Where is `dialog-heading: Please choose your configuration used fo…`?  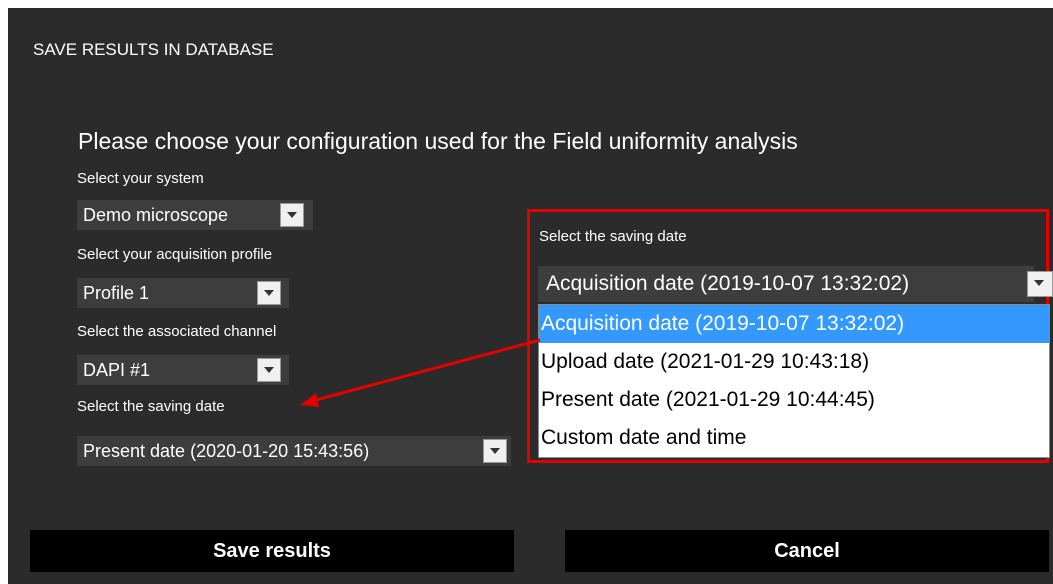
dialog-heading: Please choose your configuration used fo… is located at coordinates (438, 141).